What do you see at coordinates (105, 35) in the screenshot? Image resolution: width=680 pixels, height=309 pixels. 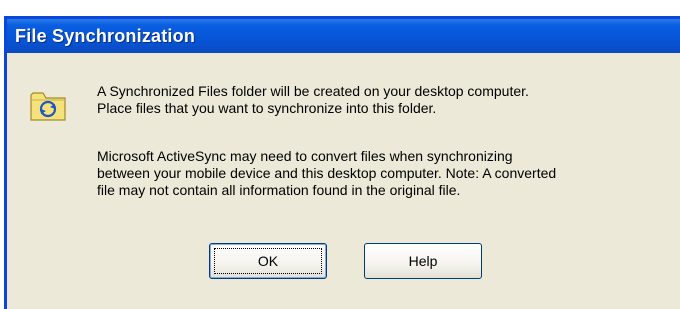 I see `dialog-title: File Synchronization` at bounding box center [105, 35].